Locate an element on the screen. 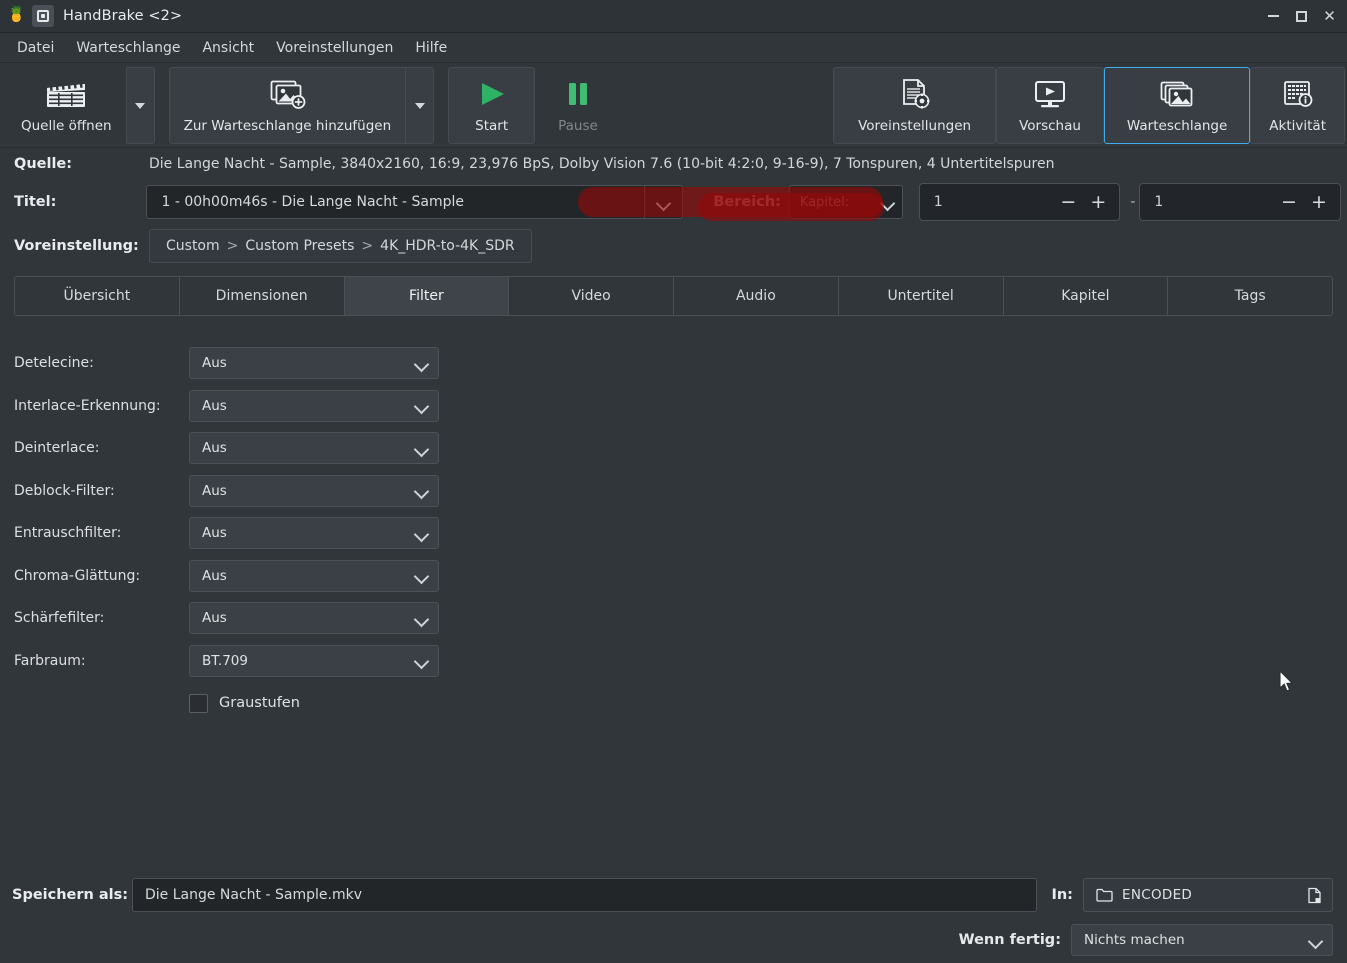  save-as-label: Speichern als: is located at coordinates (70, 895).